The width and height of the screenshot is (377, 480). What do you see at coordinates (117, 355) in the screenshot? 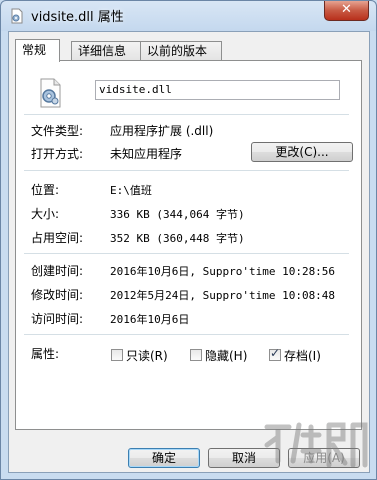
I see `readonly-checkbox` at bounding box center [117, 355].